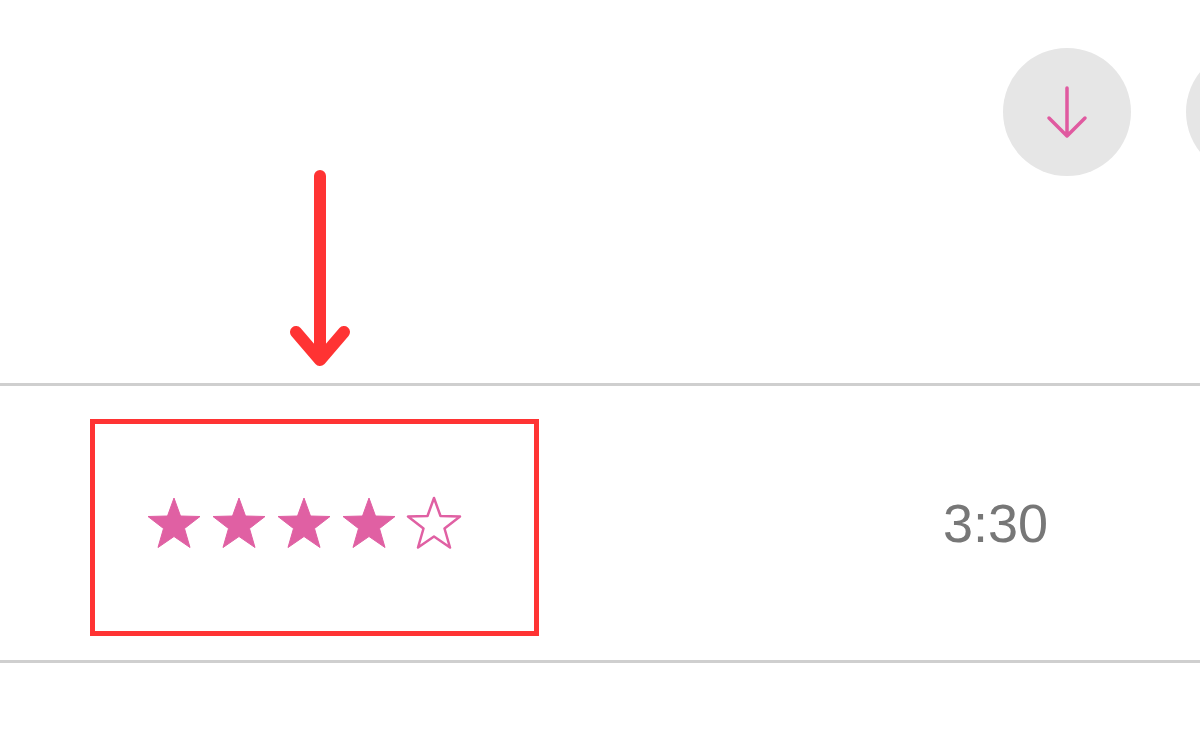 This screenshot has height=734, width=1200. What do you see at coordinates (434, 523) in the screenshot?
I see `empty-star-icon` at bounding box center [434, 523].